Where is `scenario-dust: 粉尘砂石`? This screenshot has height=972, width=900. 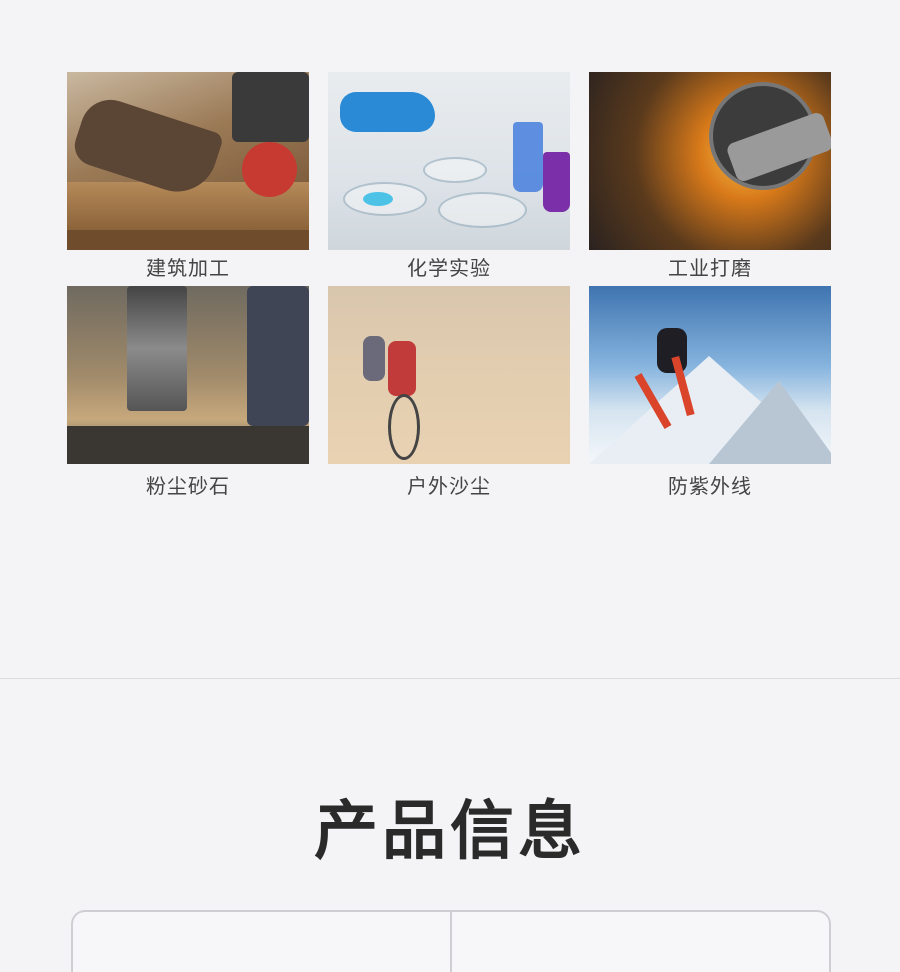
scenario-dust: 粉尘砂石 is located at coordinates (188, 396).